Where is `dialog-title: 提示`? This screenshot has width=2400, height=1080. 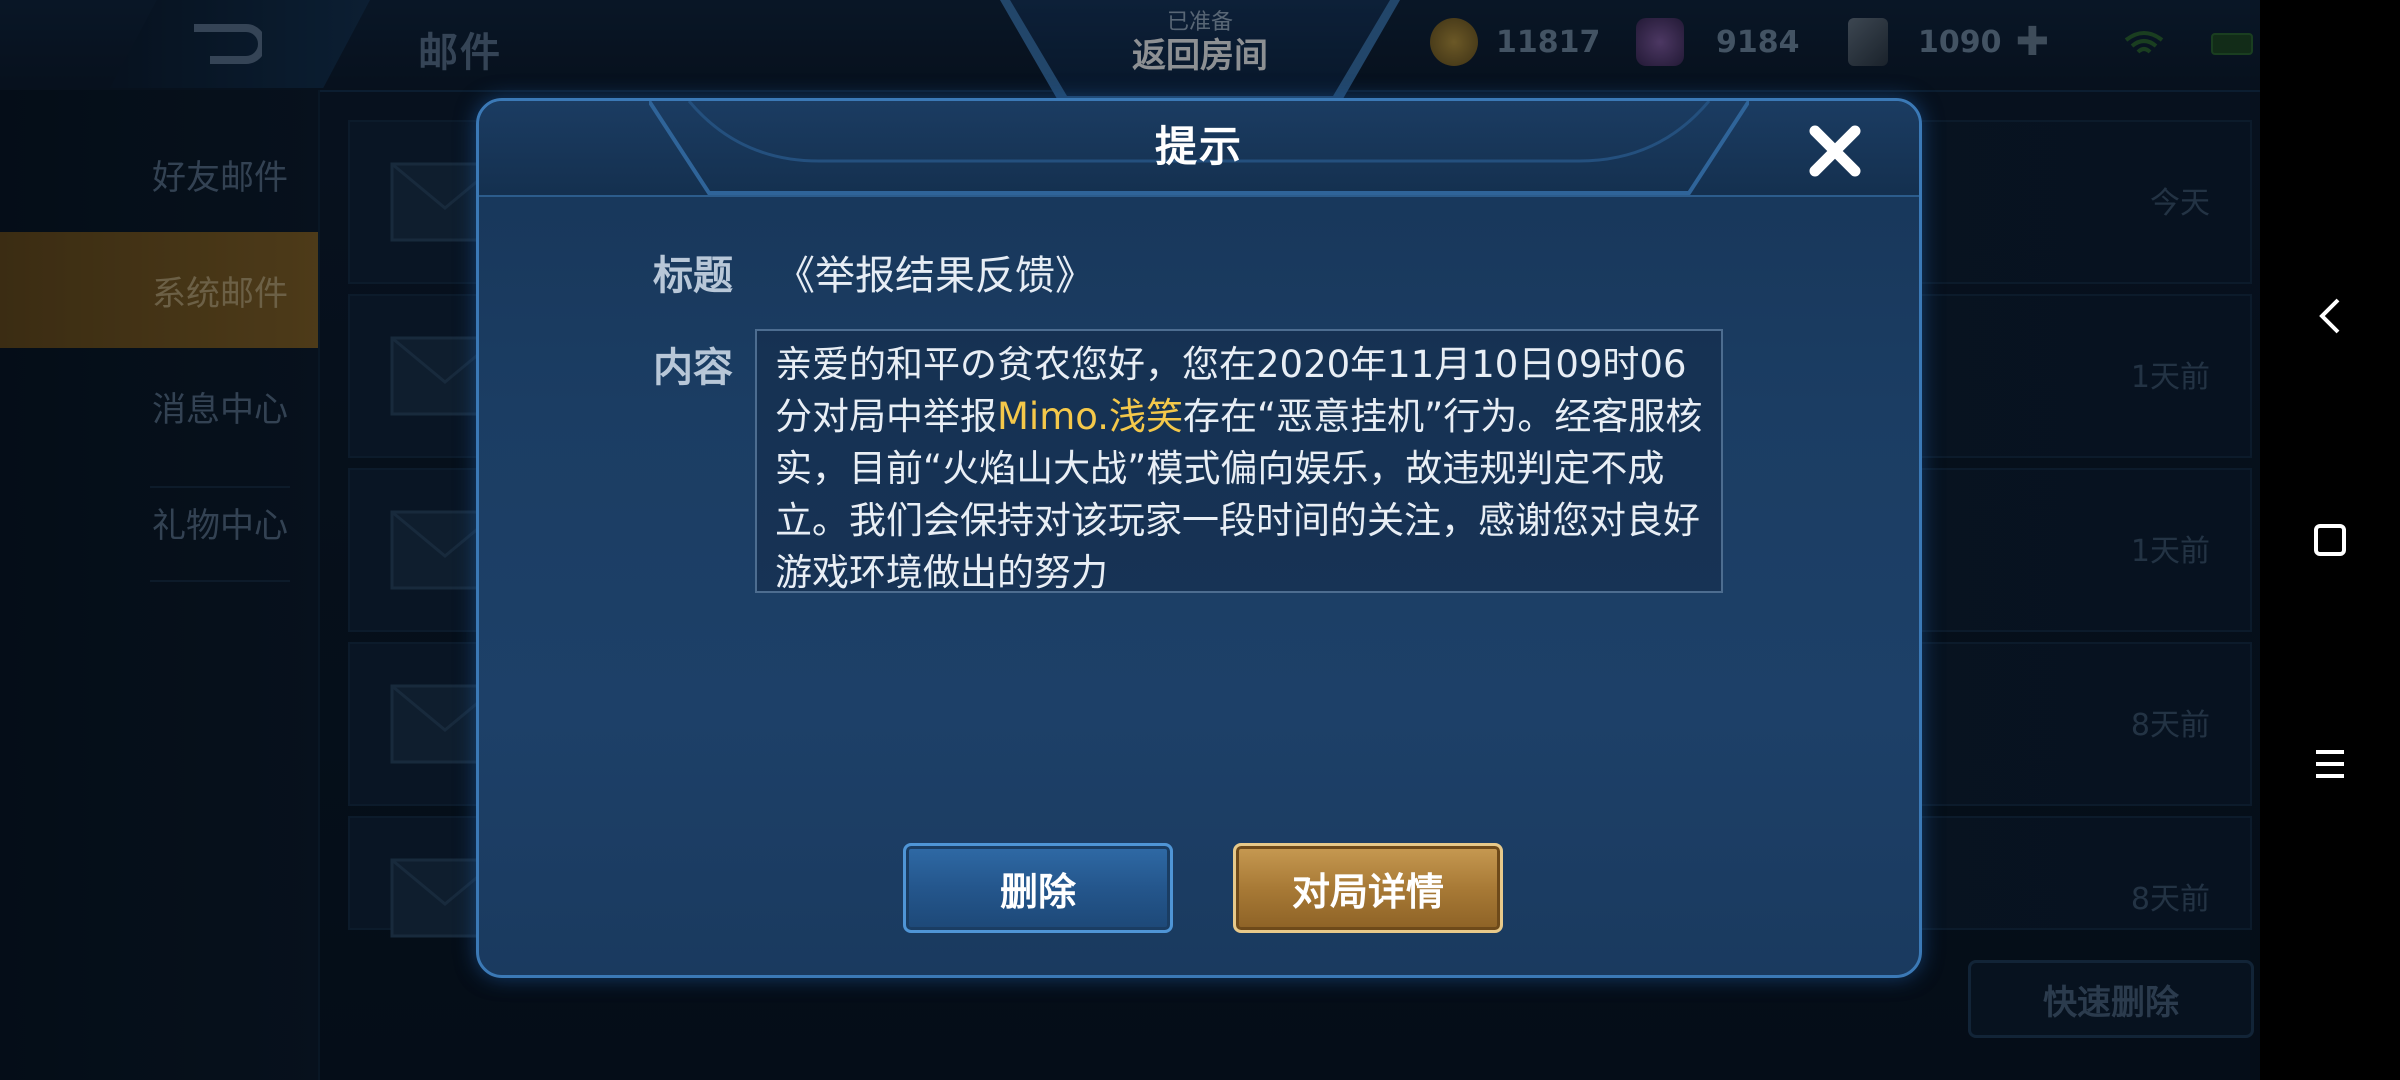
dialog-title: 提示 is located at coordinates (1198, 146).